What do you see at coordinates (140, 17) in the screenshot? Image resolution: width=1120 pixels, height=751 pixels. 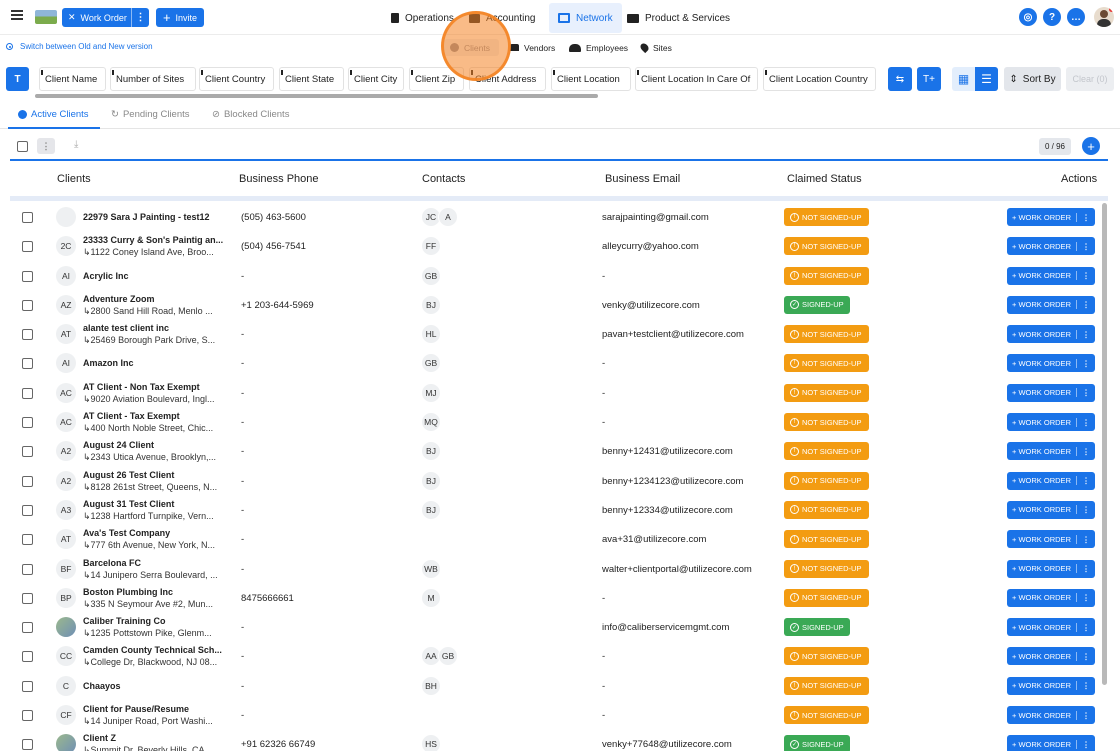 I see `work-order-more-button: ⋮` at bounding box center [140, 17].